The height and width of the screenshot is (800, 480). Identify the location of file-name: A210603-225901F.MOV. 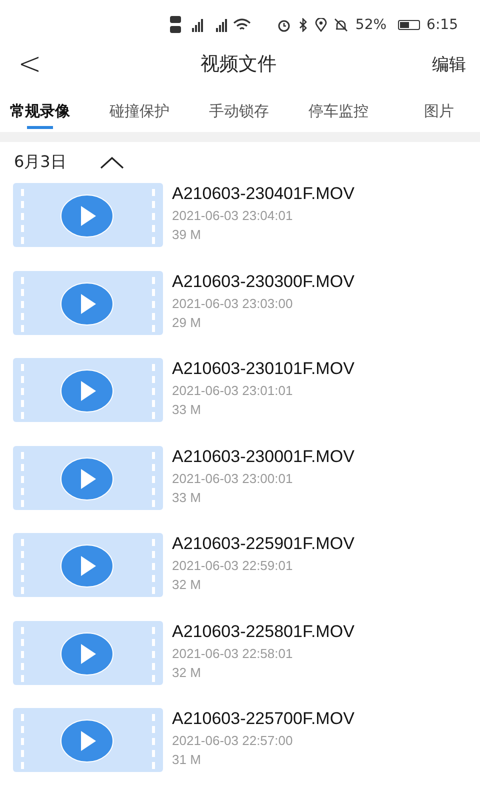
(263, 544).